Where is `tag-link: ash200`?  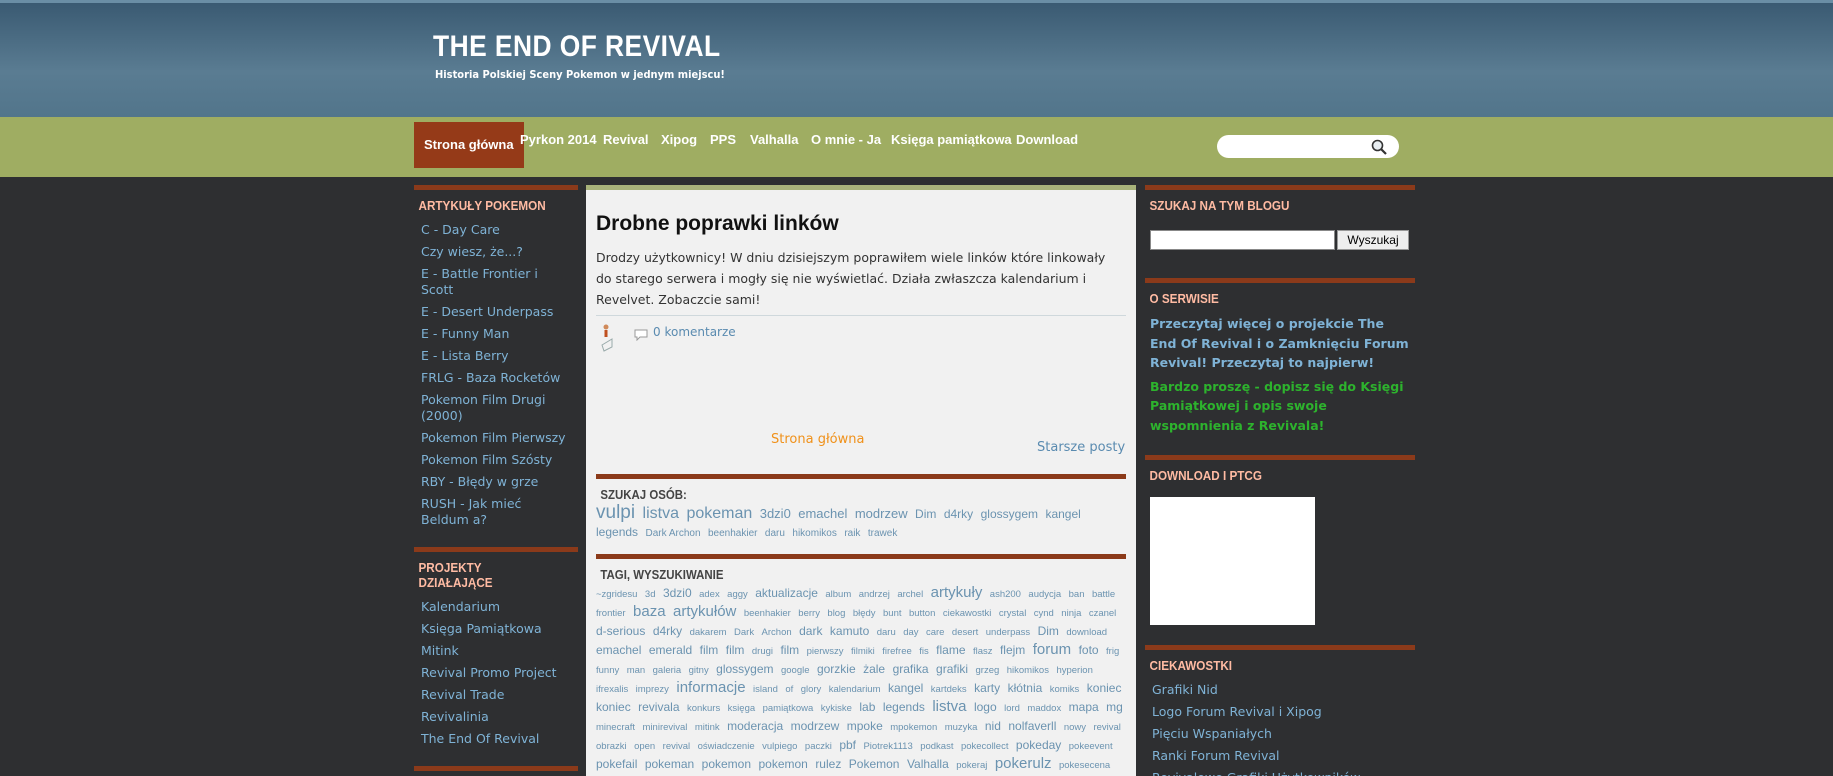 tag-link: ash200 is located at coordinates (1005, 594).